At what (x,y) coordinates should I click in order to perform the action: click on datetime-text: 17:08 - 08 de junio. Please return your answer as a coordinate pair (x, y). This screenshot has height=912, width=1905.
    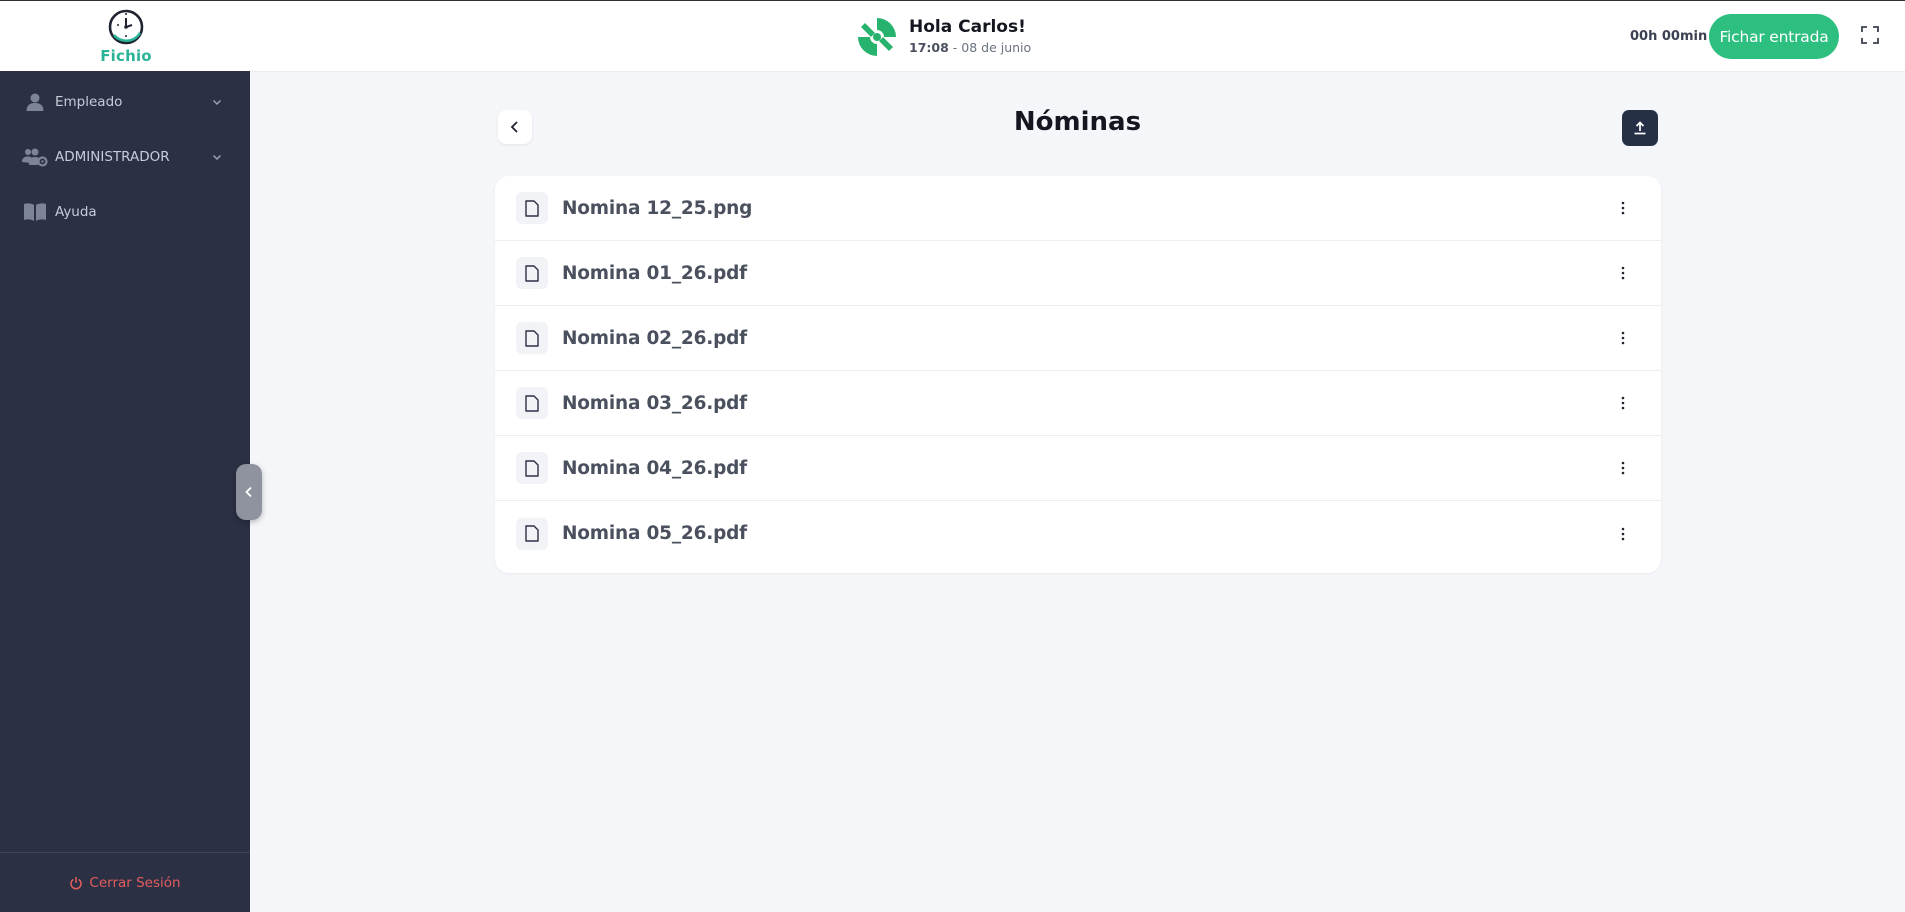
    Looking at the image, I should click on (970, 48).